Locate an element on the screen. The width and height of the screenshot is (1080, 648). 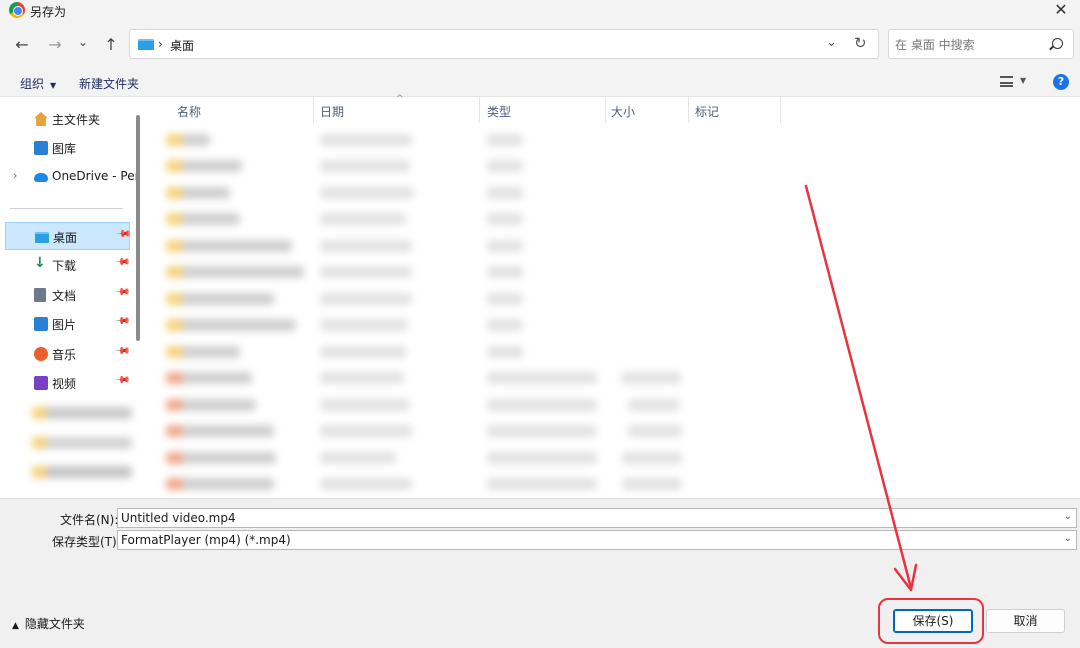
sidebar-item-home: 主文件夹 is located at coordinates (67, 119).